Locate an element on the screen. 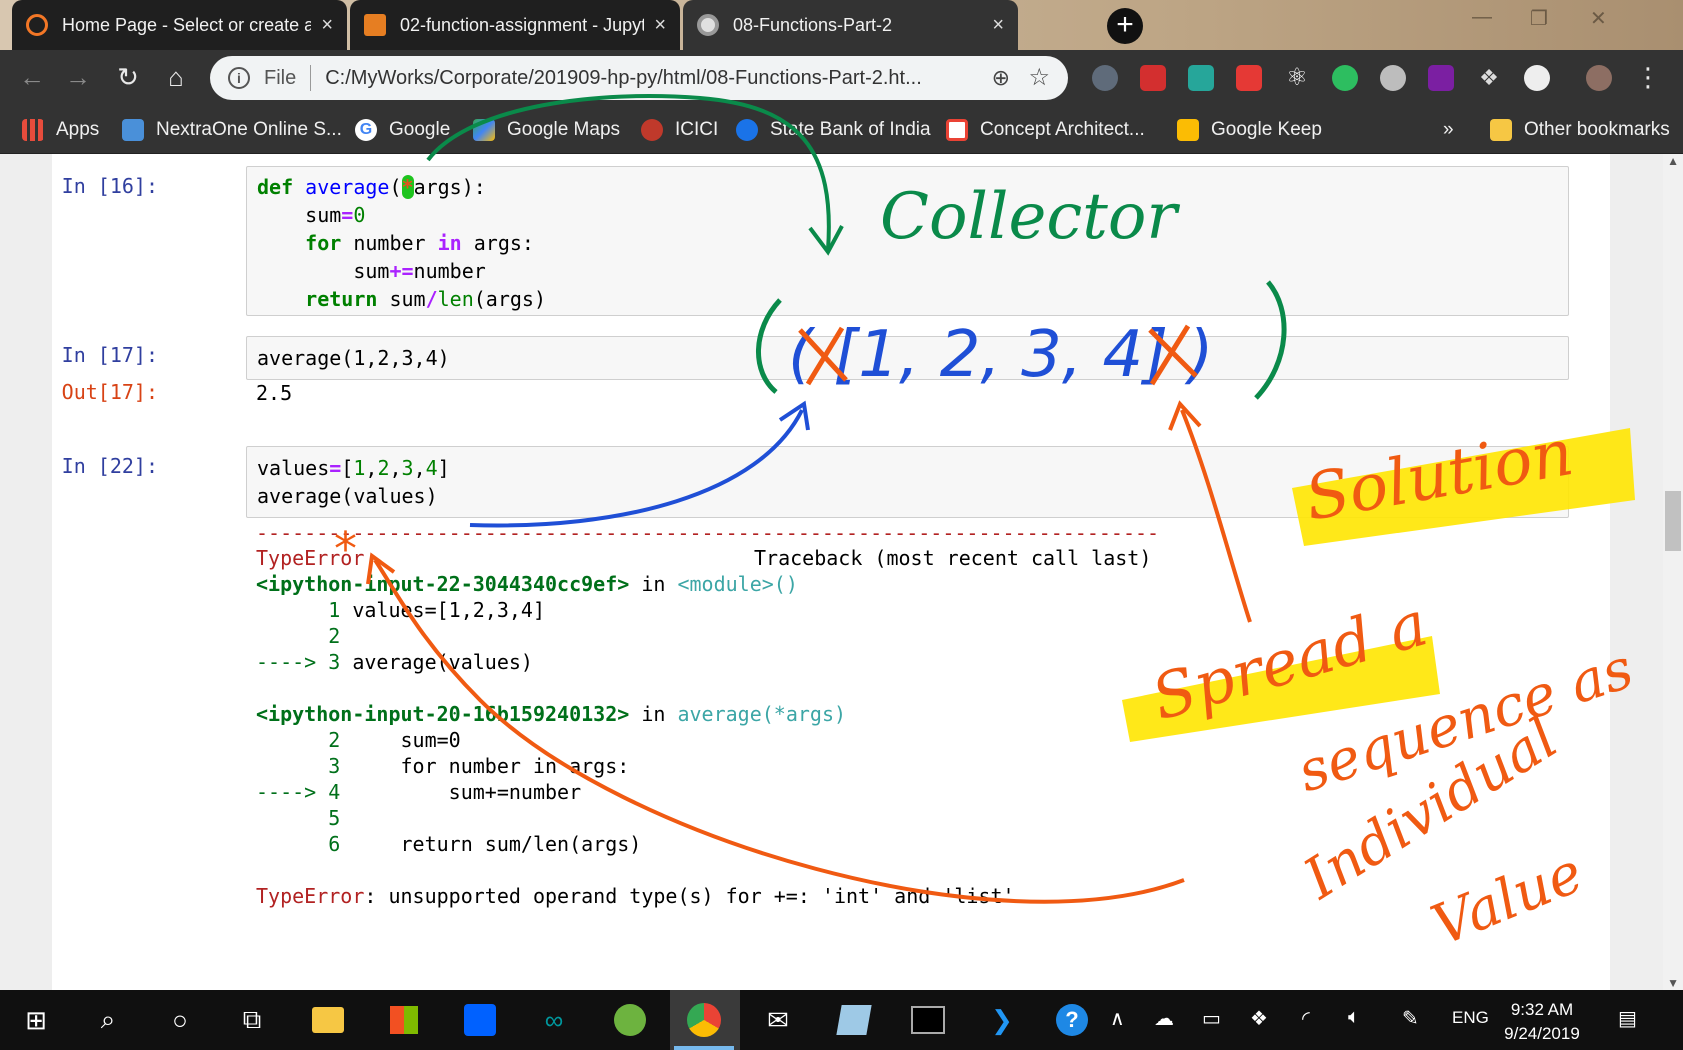  tab-function-assignment: 02-function-assignment - Jupyter × is located at coordinates (515, 25).